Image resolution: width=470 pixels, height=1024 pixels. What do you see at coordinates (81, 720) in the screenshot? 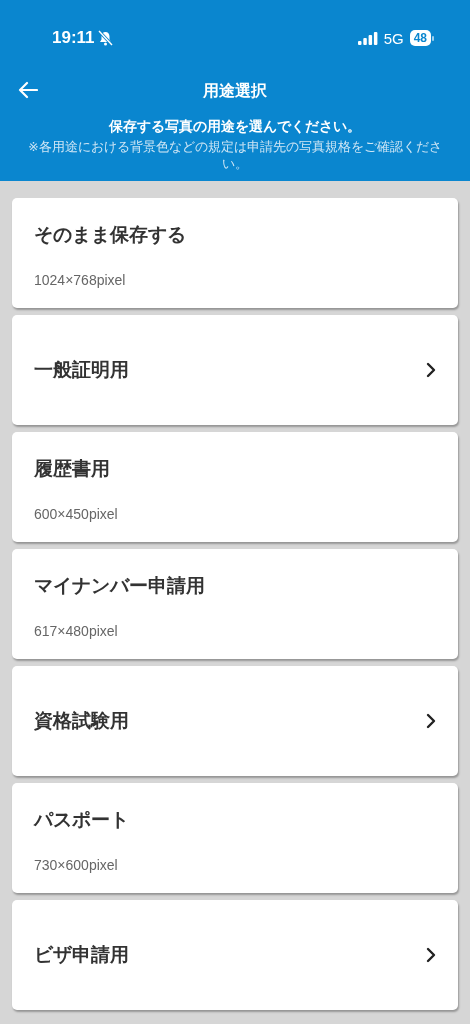
I see `option-title: 資格試験用` at bounding box center [81, 720].